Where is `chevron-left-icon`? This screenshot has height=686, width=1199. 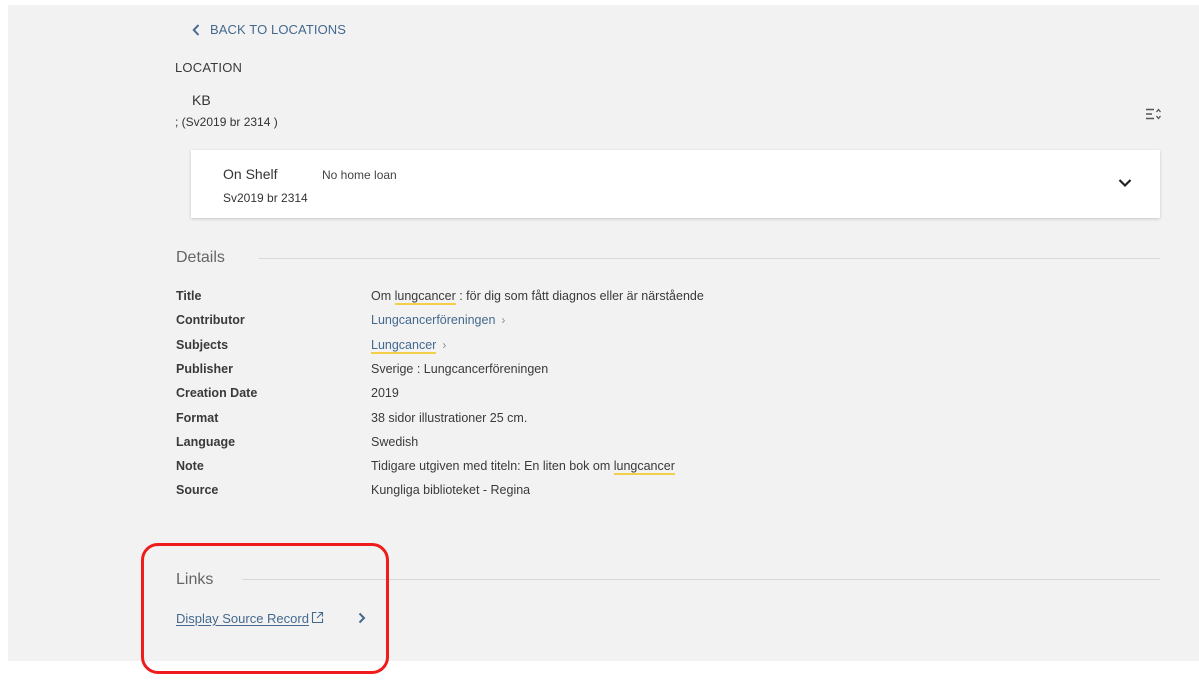 chevron-left-icon is located at coordinates (196, 29).